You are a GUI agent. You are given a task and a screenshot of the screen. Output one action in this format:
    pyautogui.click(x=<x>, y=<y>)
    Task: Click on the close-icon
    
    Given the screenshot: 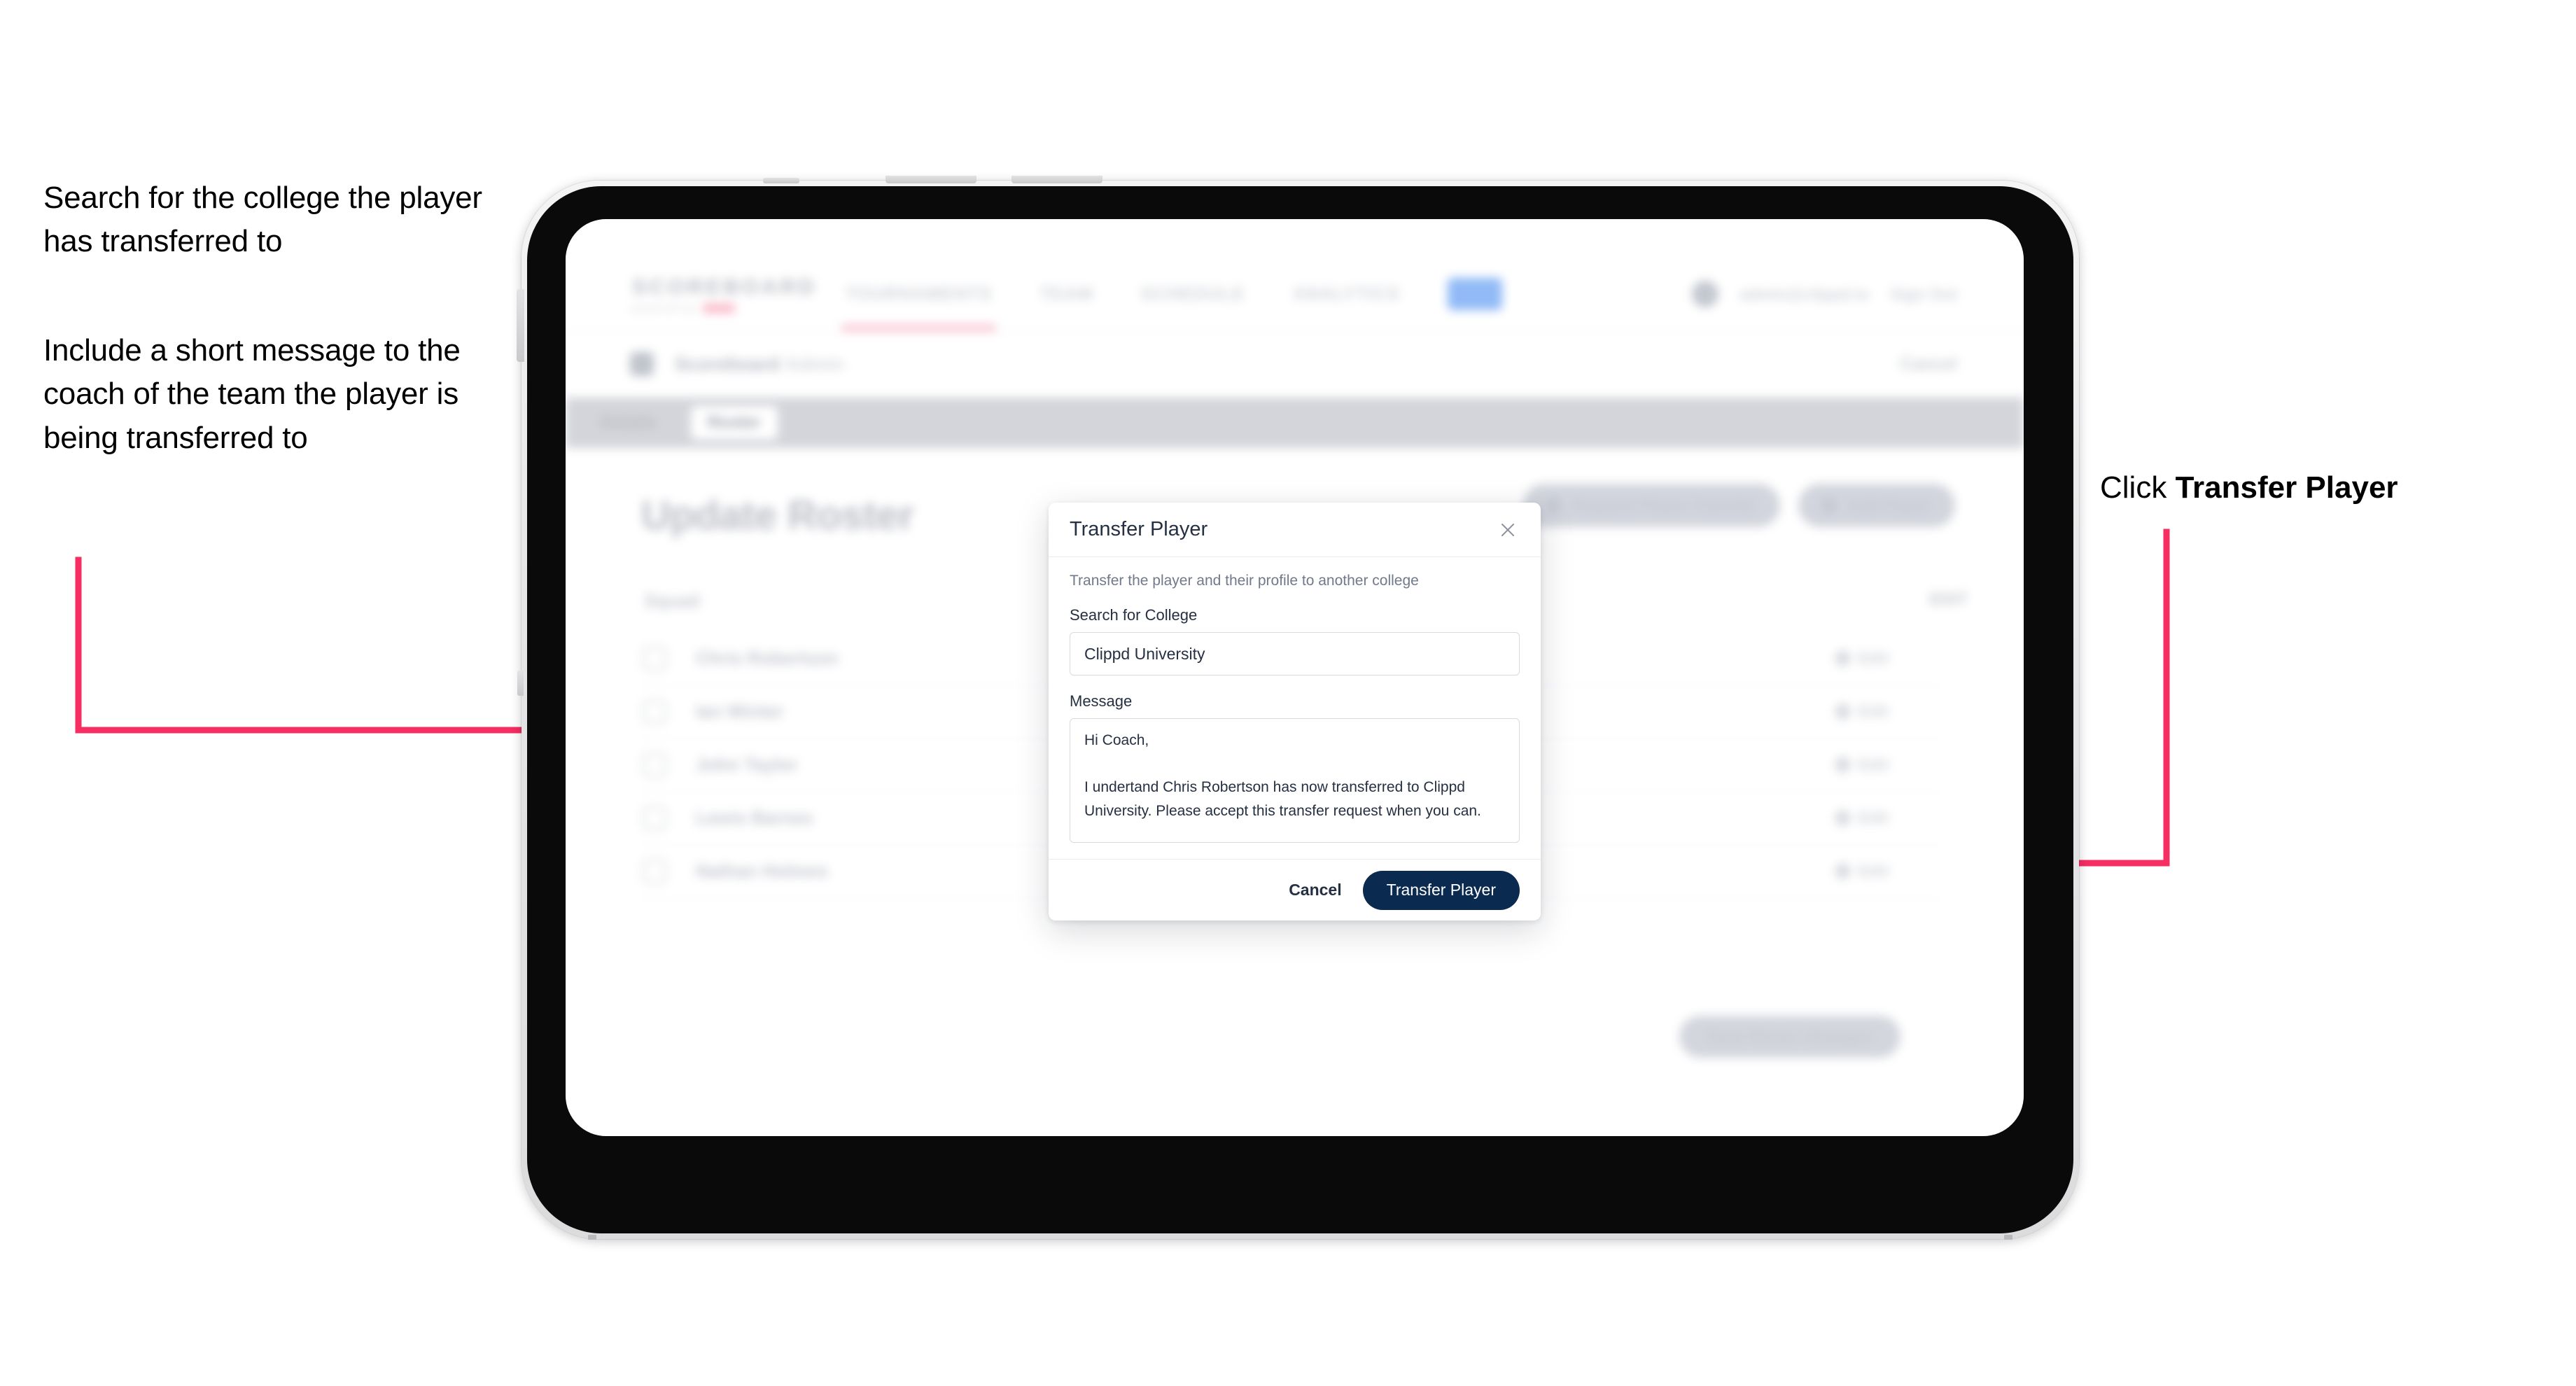 What is the action you would take?
    pyautogui.click(x=1508, y=530)
    